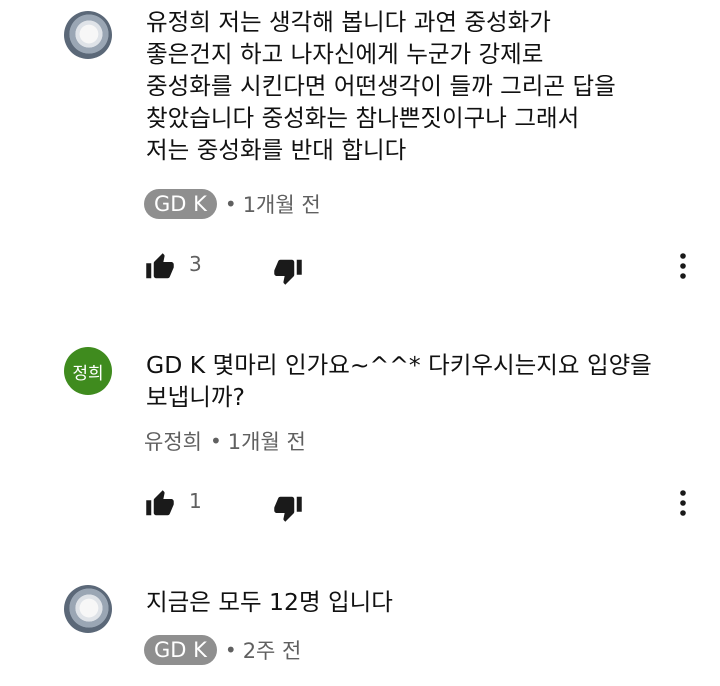 The height and width of the screenshot is (686, 720). I want to click on avatar-initials: 정희, so click(88, 373).